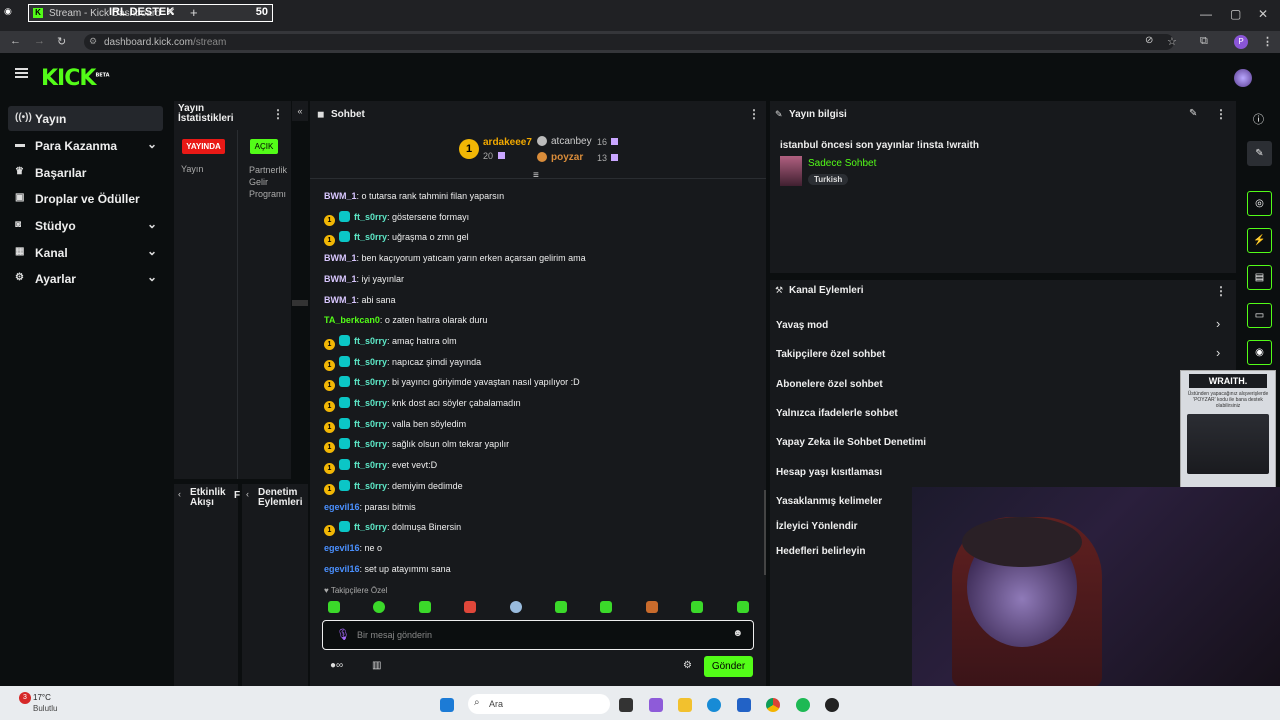 The image size is (1280, 720). What do you see at coordinates (171, 12) in the screenshot?
I see `tab-close-icon: ✕` at bounding box center [171, 12].